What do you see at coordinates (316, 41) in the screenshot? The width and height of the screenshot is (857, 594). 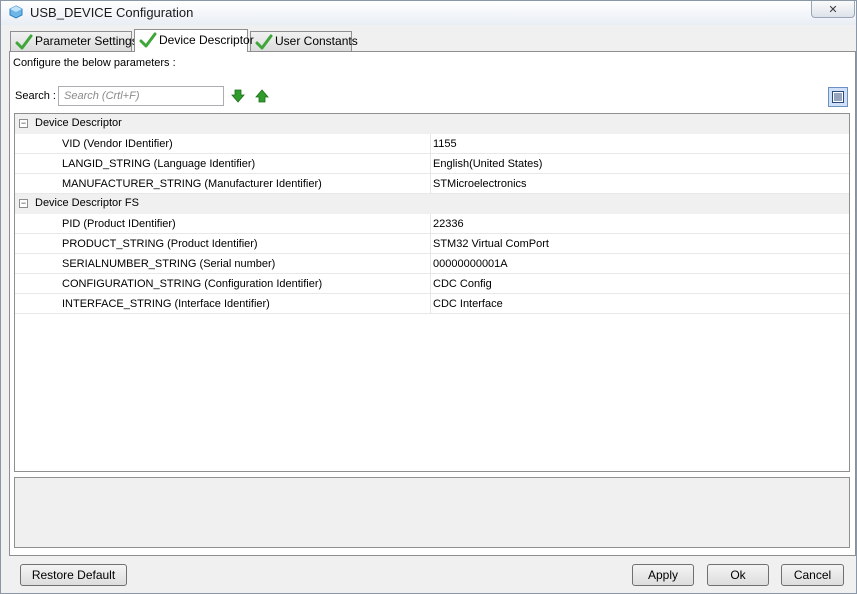 I see `tab-label: User Constants` at bounding box center [316, 41].